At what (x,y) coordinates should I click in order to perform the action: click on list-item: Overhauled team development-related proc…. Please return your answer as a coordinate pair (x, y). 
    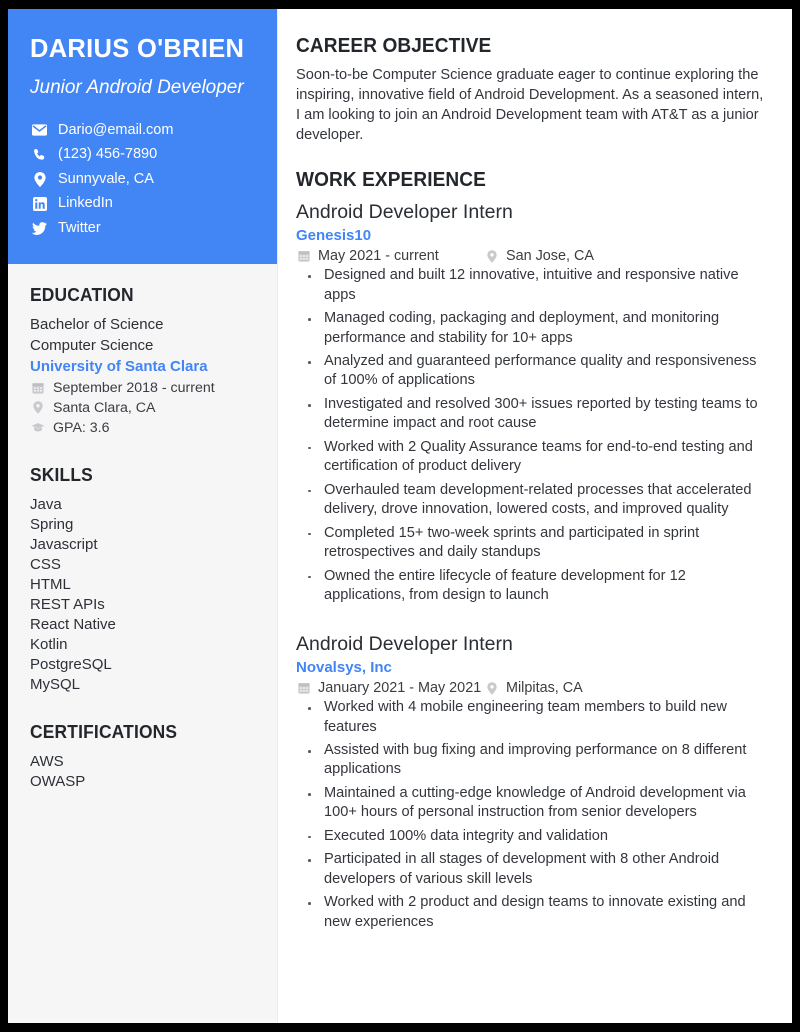
    Looking at the image, I should click on (533, 500).